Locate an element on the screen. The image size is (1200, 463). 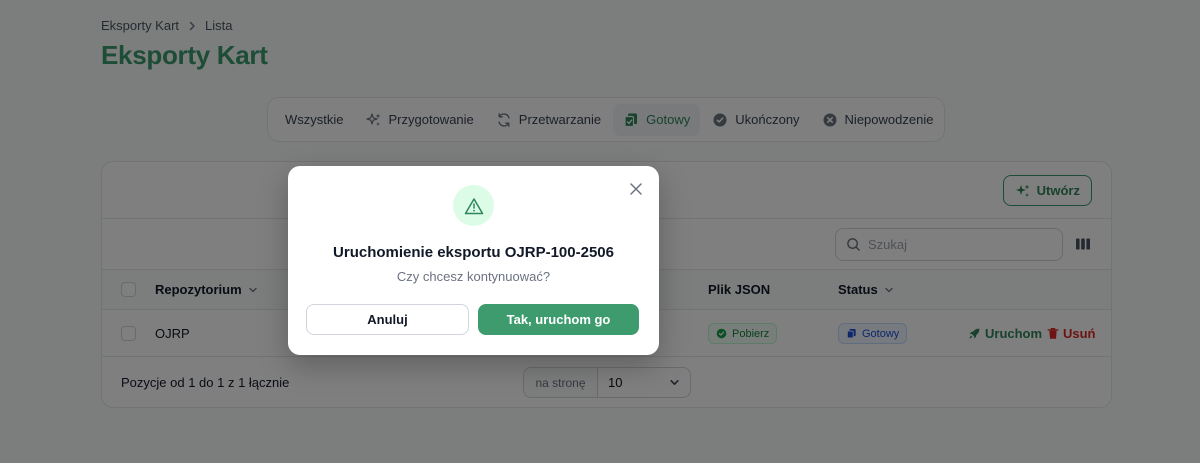
close-icon is located at coordinates (636, 189).